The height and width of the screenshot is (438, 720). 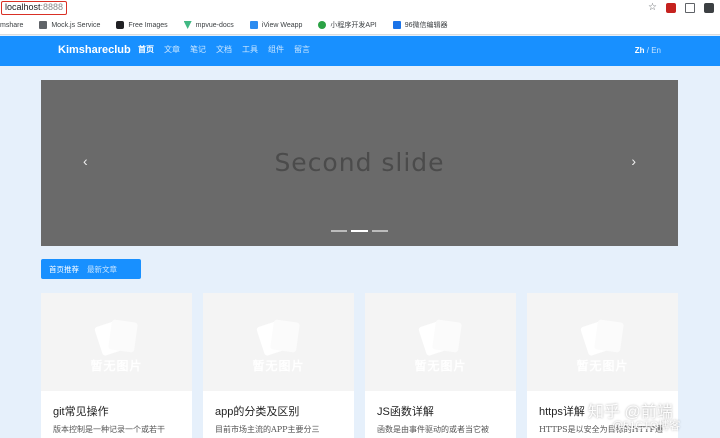 I want to click on article-card: 暂无图片 app的分类及区别 目前市场主流的APP主要分三, so click(x=278, y=365).